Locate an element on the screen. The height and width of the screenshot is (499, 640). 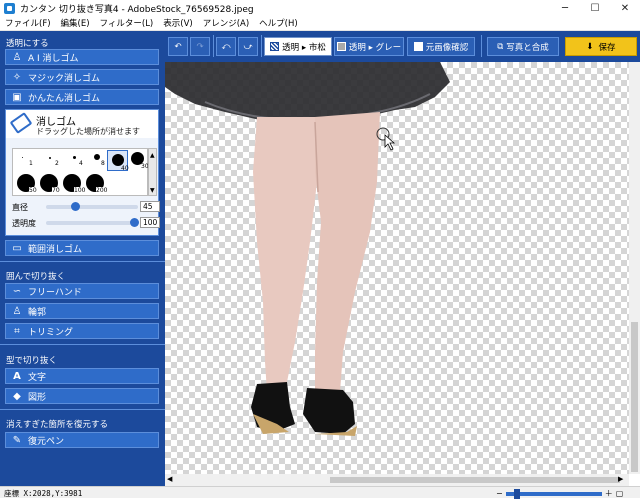
freehand-button: ∽ フリーハンド is located at coordinates (82, 291).